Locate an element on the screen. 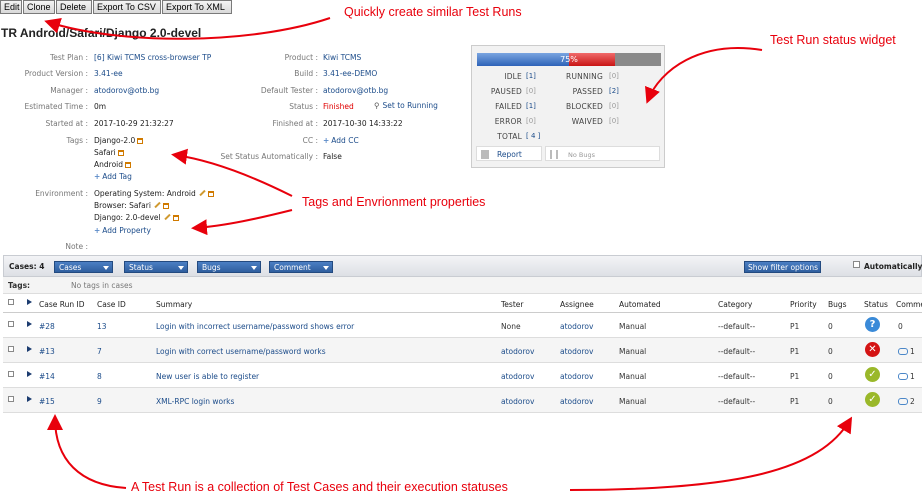 The width and height of the screenshot is (922, 497). cases-arrow-left is located at coordinates (87, 451).